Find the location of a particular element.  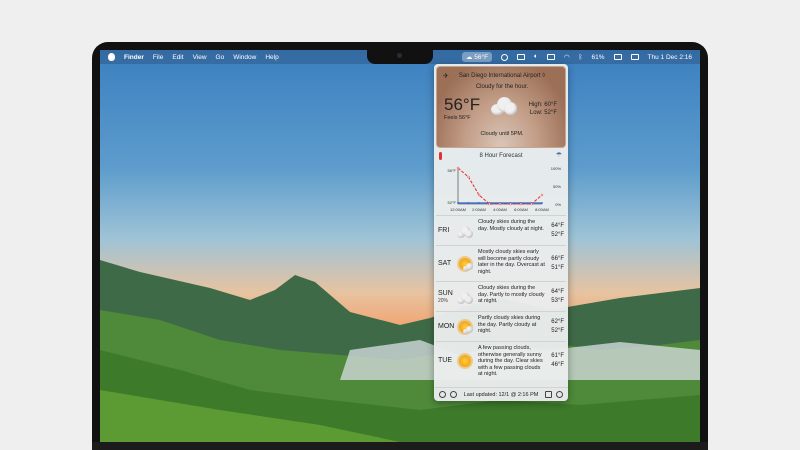

y2-tick-label: 0% is located at coordinates (558, 204).